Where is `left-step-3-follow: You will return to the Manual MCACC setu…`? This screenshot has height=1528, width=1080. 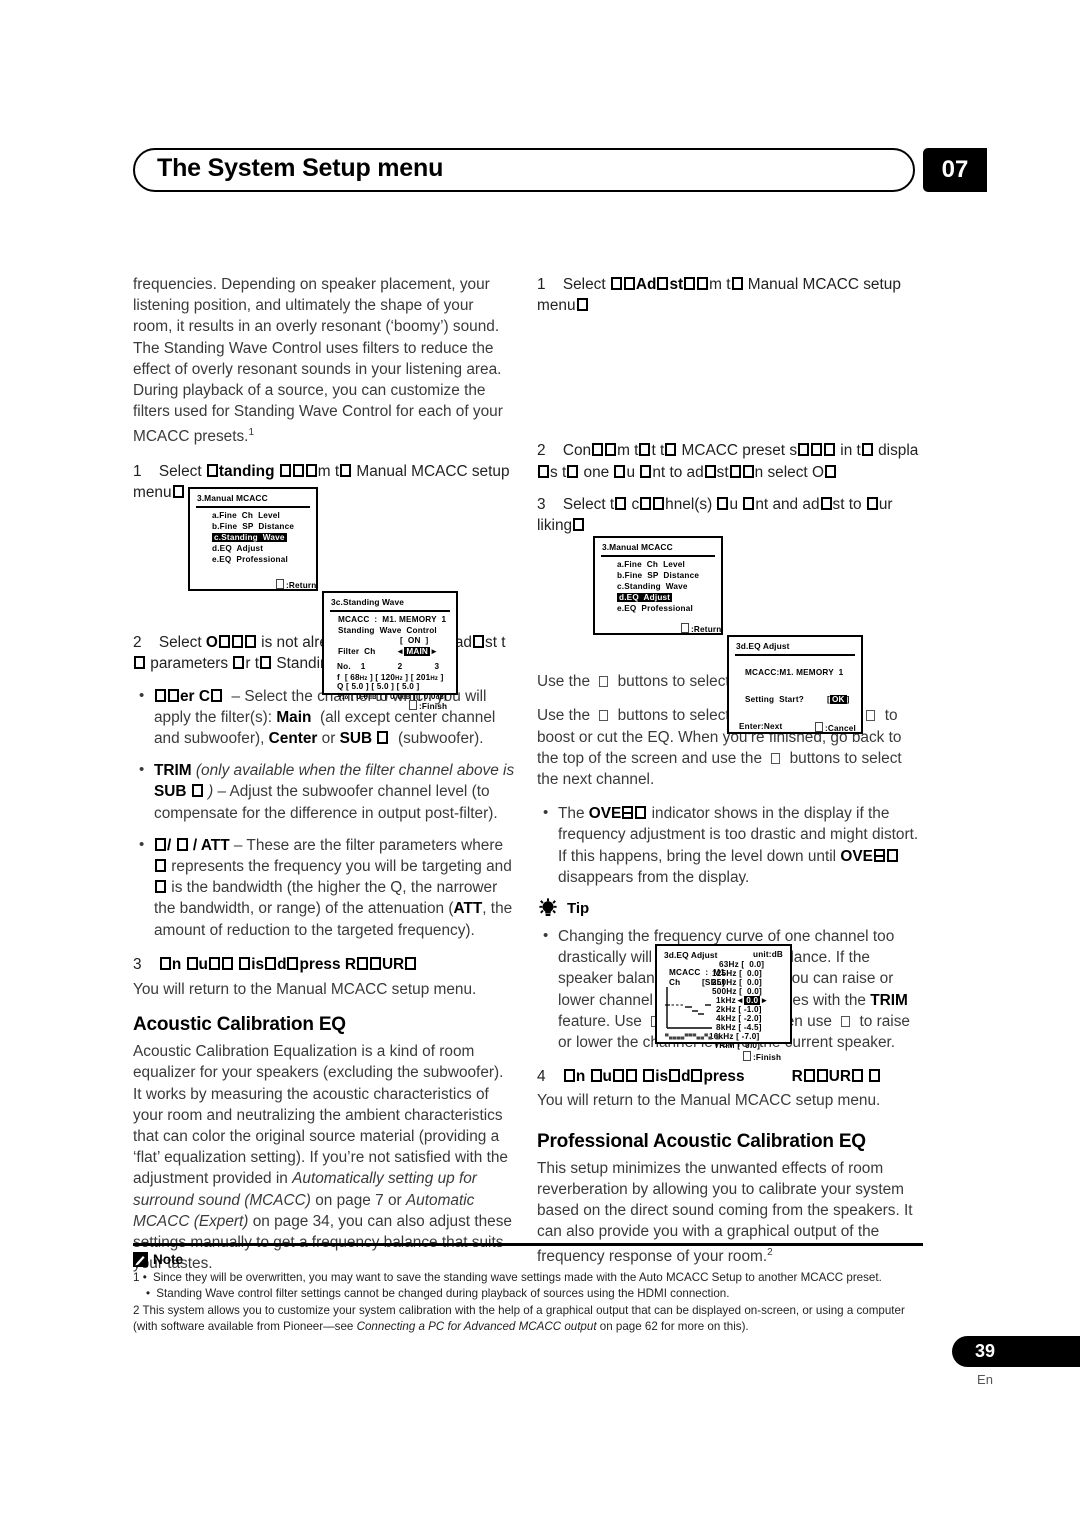
left-step-3-follow: You will return to the Manual MCACC setu… is located at coordinates (305, 989).